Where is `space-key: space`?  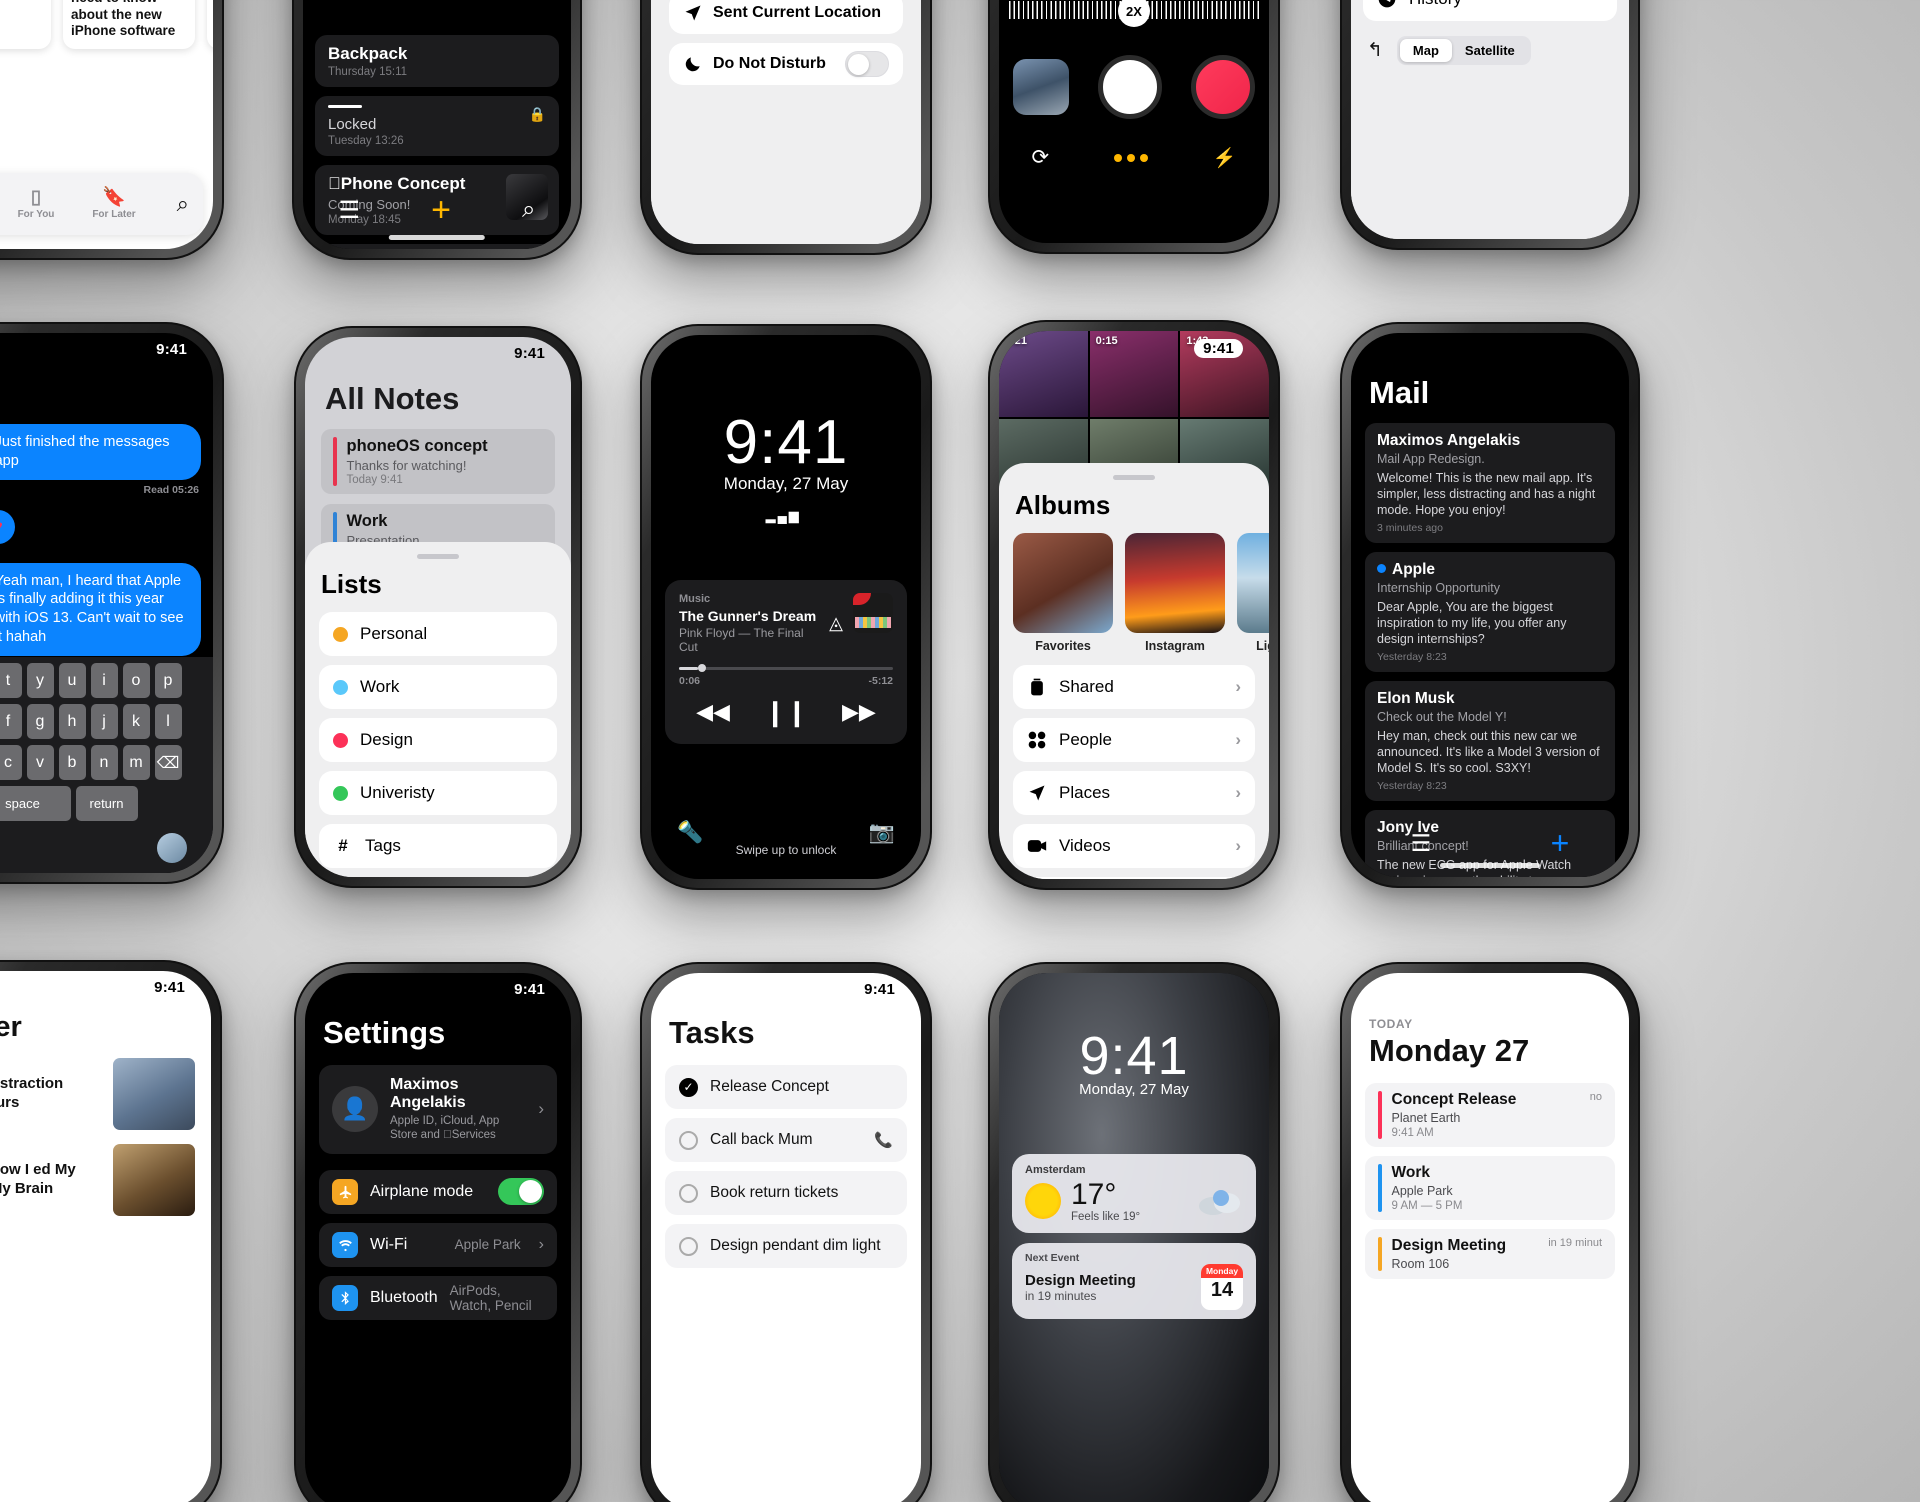 space-key: space is located at coordinates (35, 803).